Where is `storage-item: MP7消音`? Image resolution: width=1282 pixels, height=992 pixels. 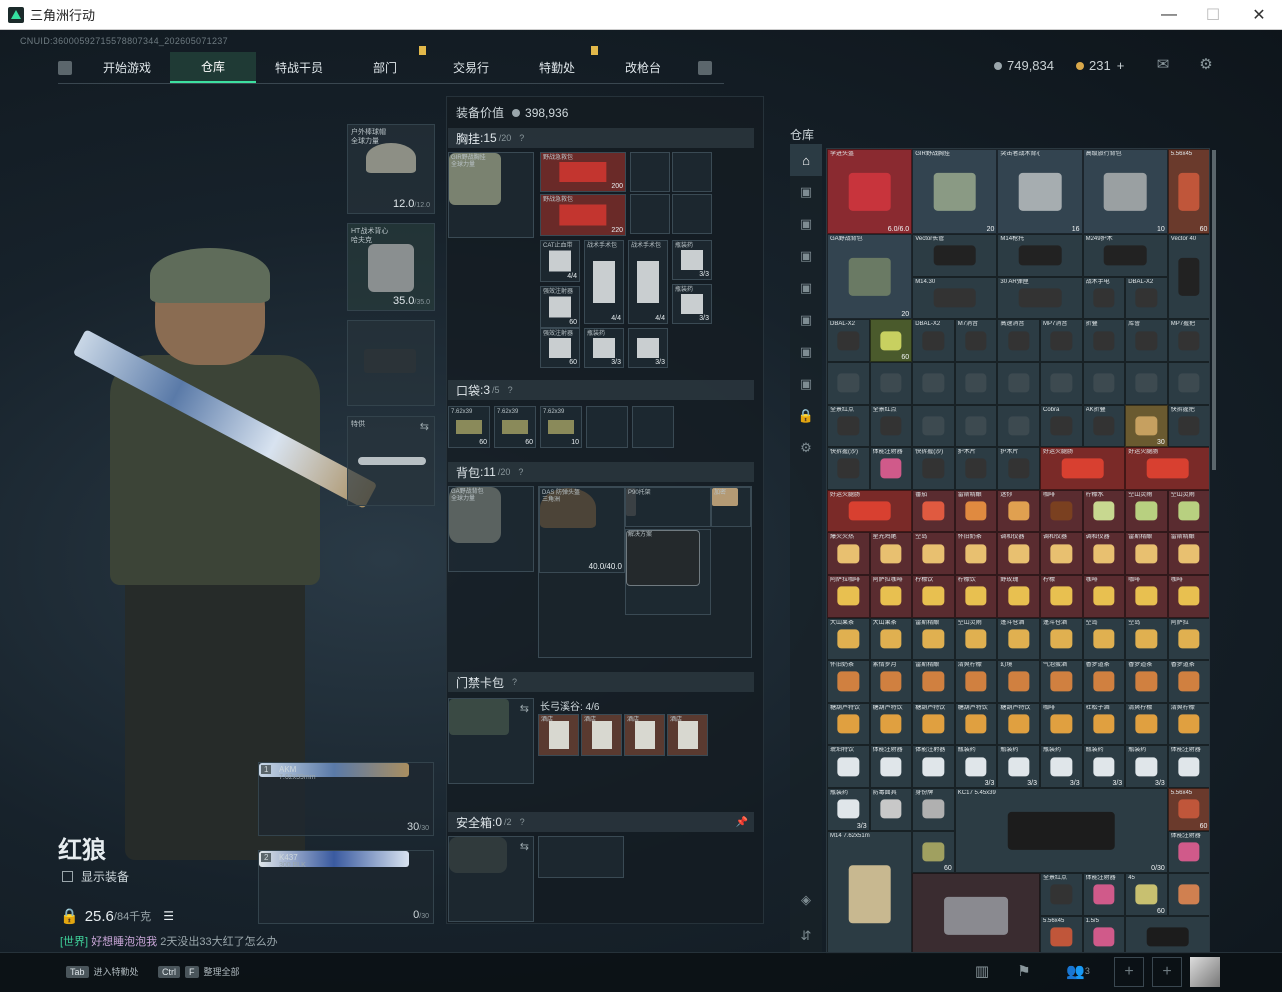 storage-item: MP7消音 is located at coordinates (1061, 340).